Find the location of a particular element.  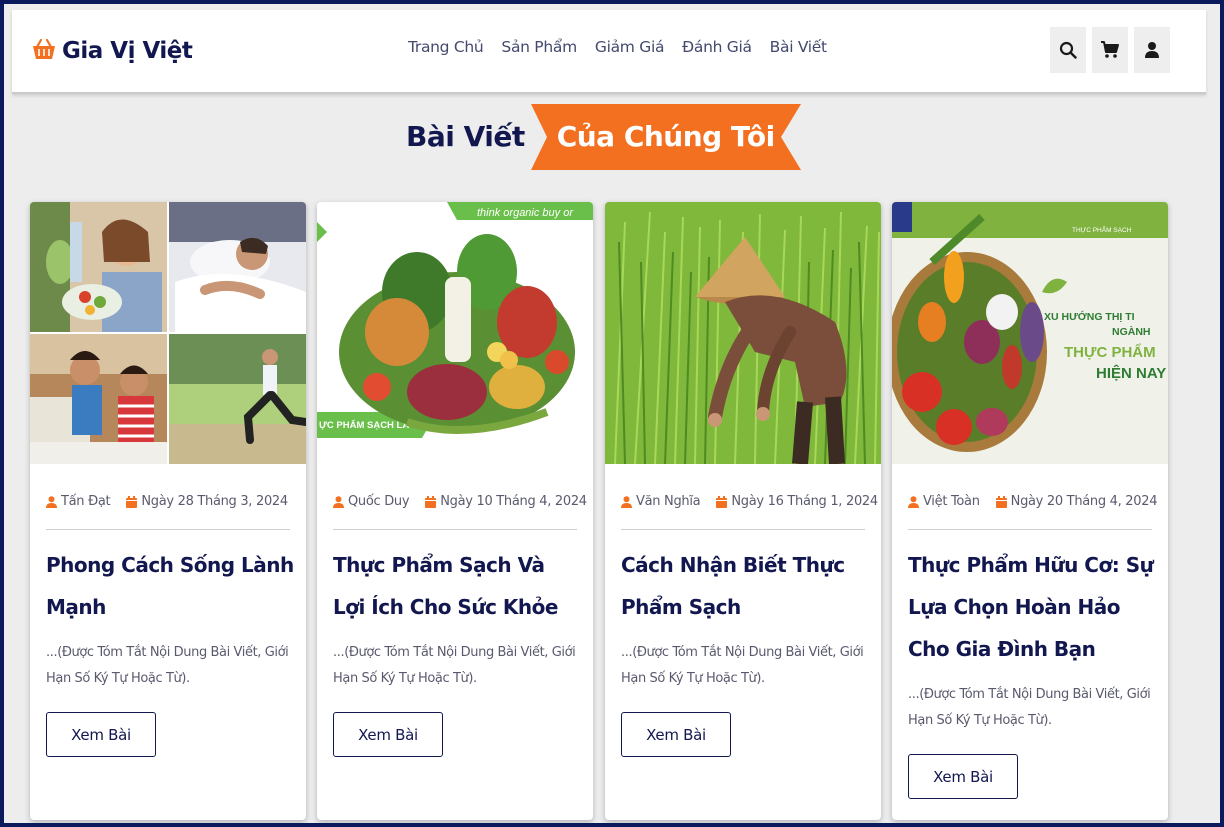

image-banner-text: think organic buy or is located at coordinates (525, 213).